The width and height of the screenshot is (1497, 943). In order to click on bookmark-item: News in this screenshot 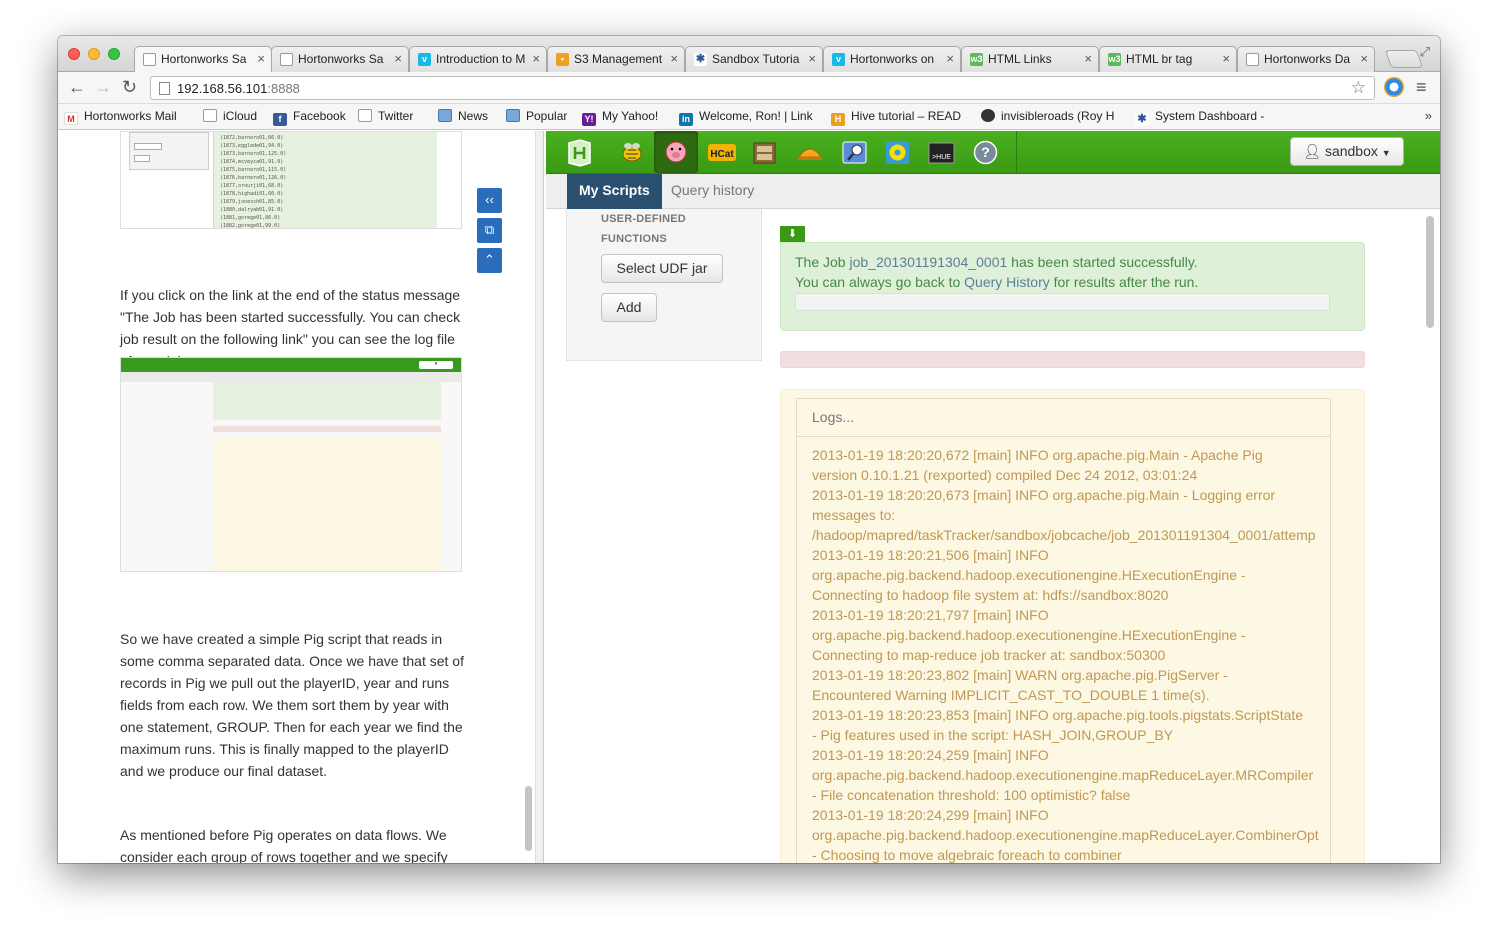, I will do `click(463, 116)`.